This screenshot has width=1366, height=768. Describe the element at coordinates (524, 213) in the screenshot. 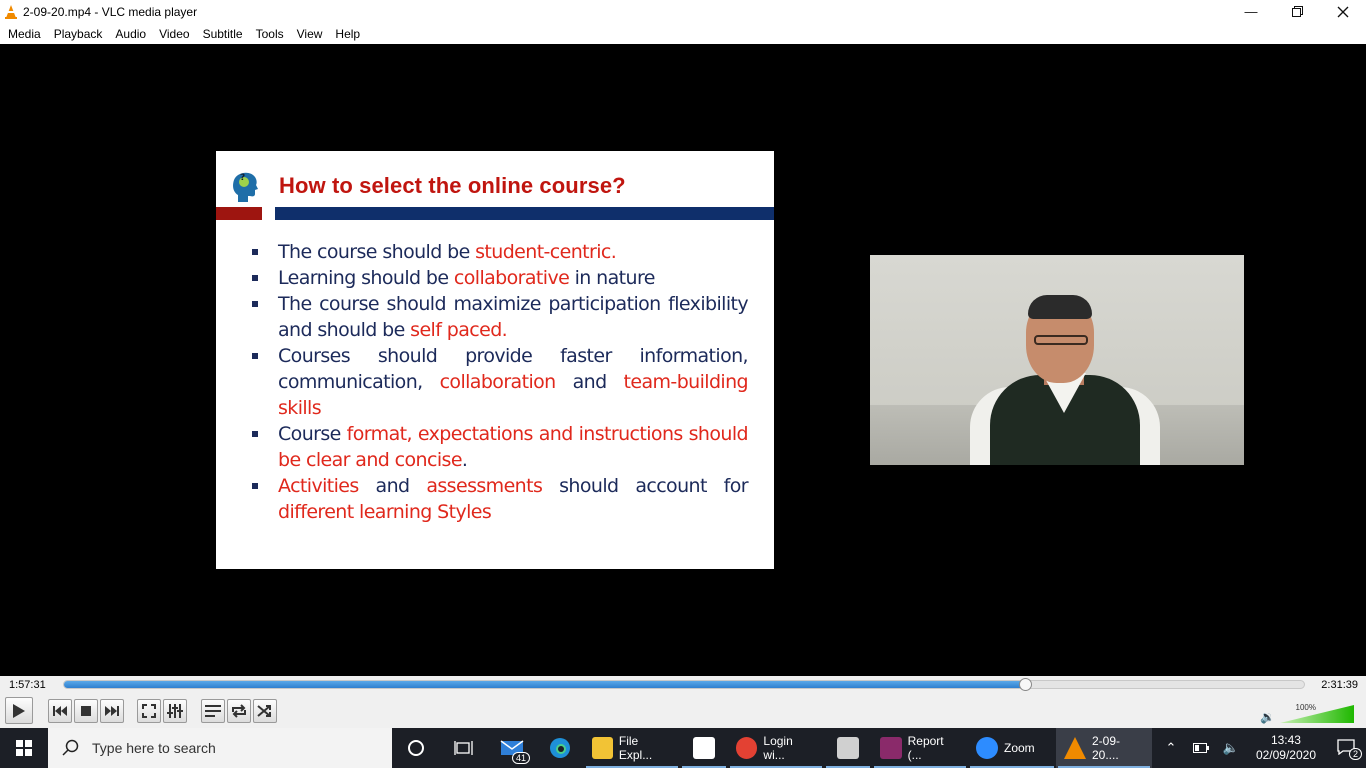

I see `slide-divider-bar` at that location.